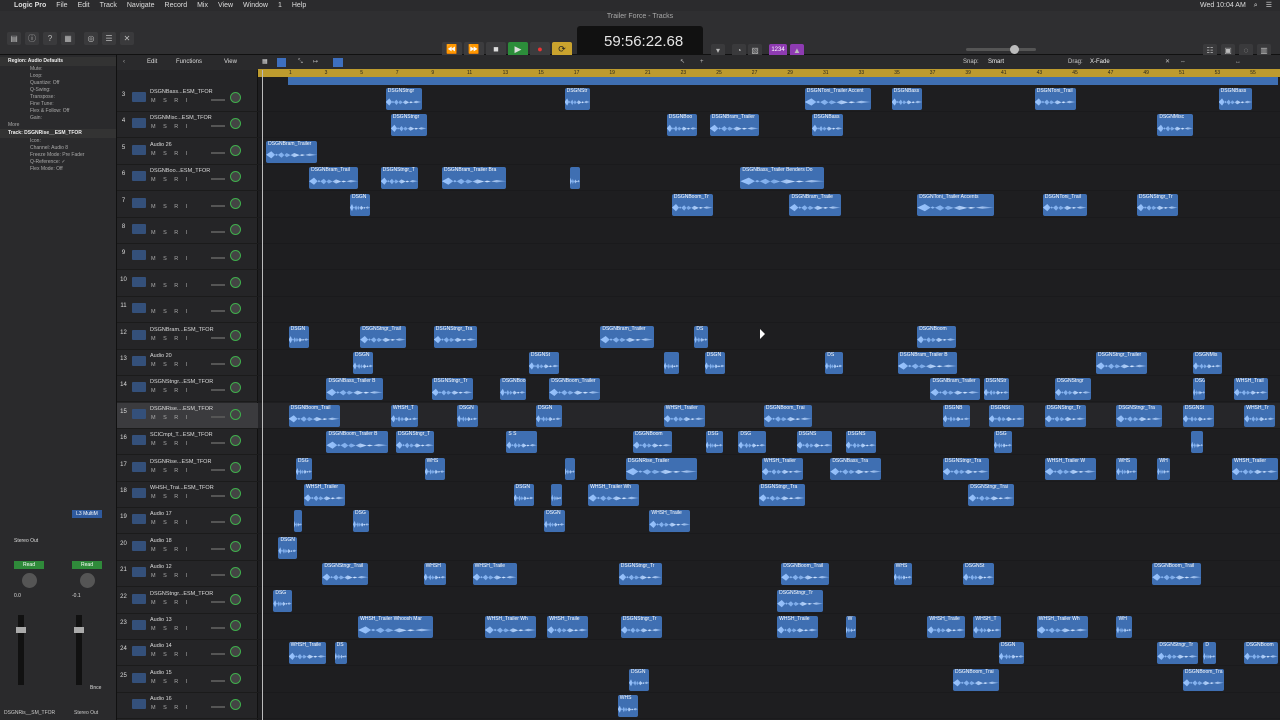  What do you see at coordinates (787, 415) in the screenshot?
I see `audio-region: DSGNBoom_Trai` at bounding box center [787, 415].